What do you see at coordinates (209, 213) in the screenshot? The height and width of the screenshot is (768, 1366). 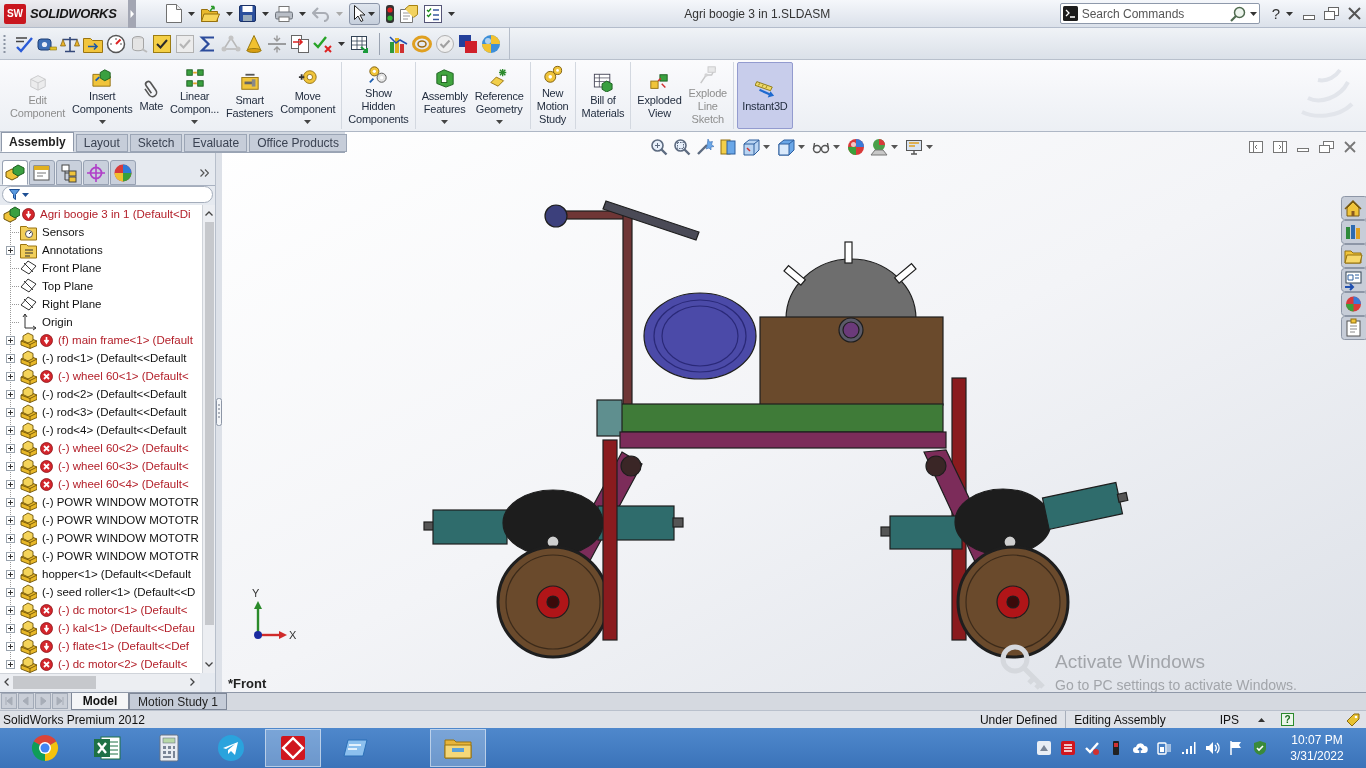 I see `scroll-up-icon` at bounding box center [209, 213].